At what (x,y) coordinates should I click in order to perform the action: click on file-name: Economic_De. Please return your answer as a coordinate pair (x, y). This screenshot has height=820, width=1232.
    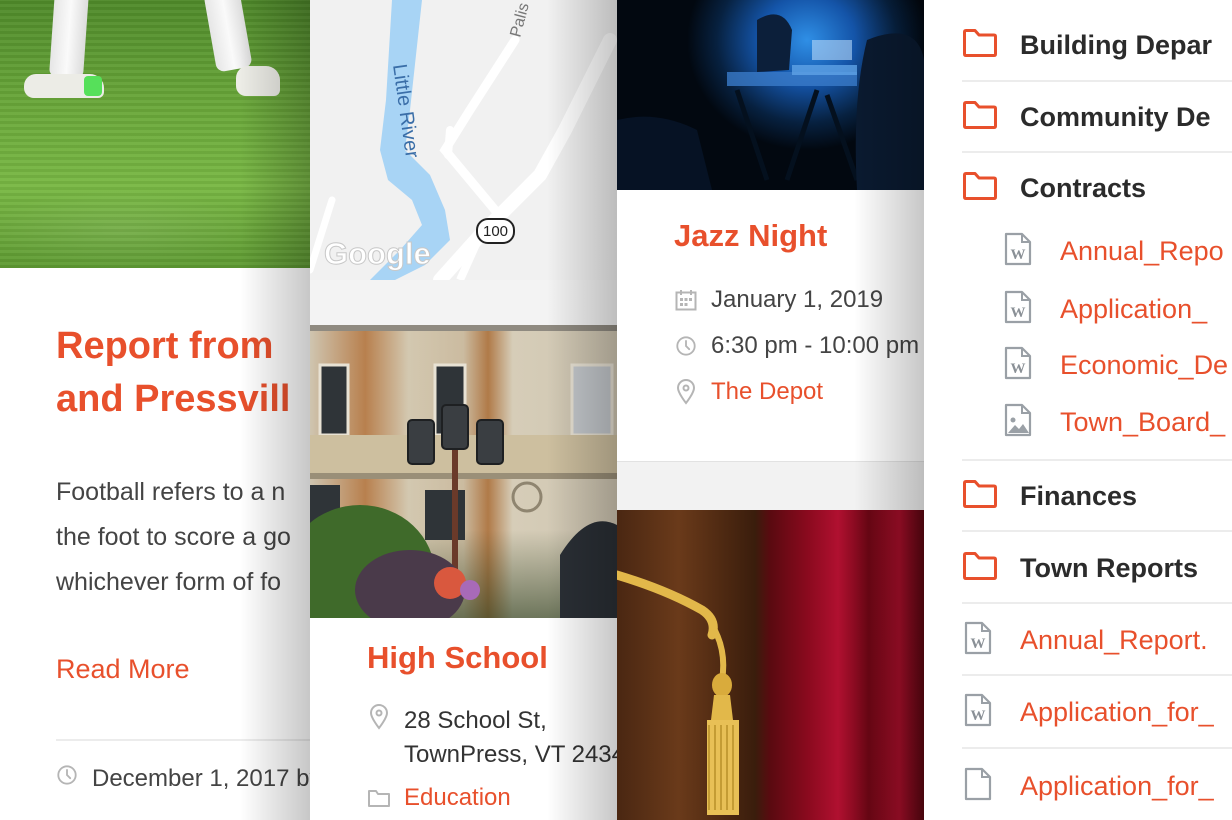
    Looking at the image, I should click on (1144, 365).